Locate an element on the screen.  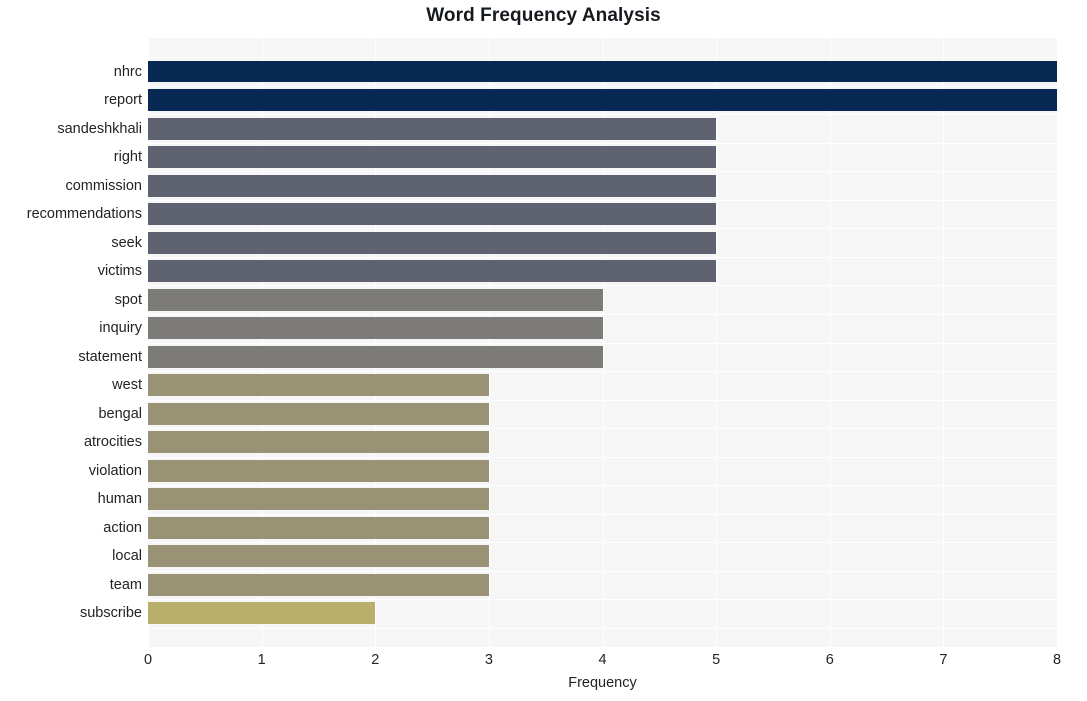
y-tick-label-action: action is located at coordinates (122, 527).